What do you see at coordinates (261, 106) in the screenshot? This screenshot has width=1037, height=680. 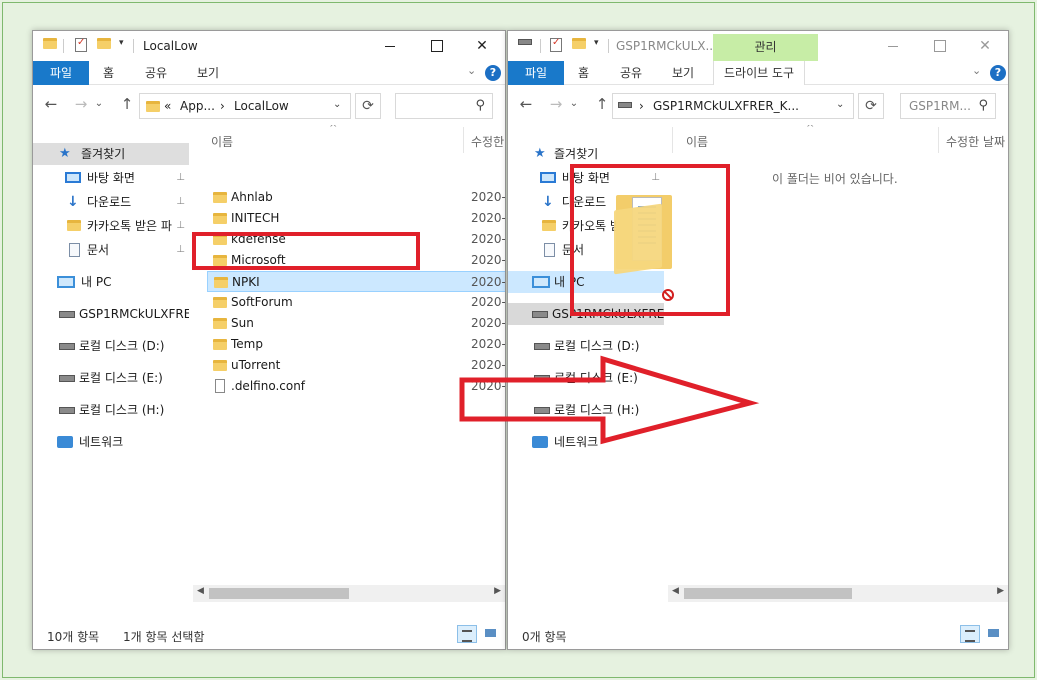 I see `breadcrumb-locallow: LocalLow` at bounding box center [261, 106].